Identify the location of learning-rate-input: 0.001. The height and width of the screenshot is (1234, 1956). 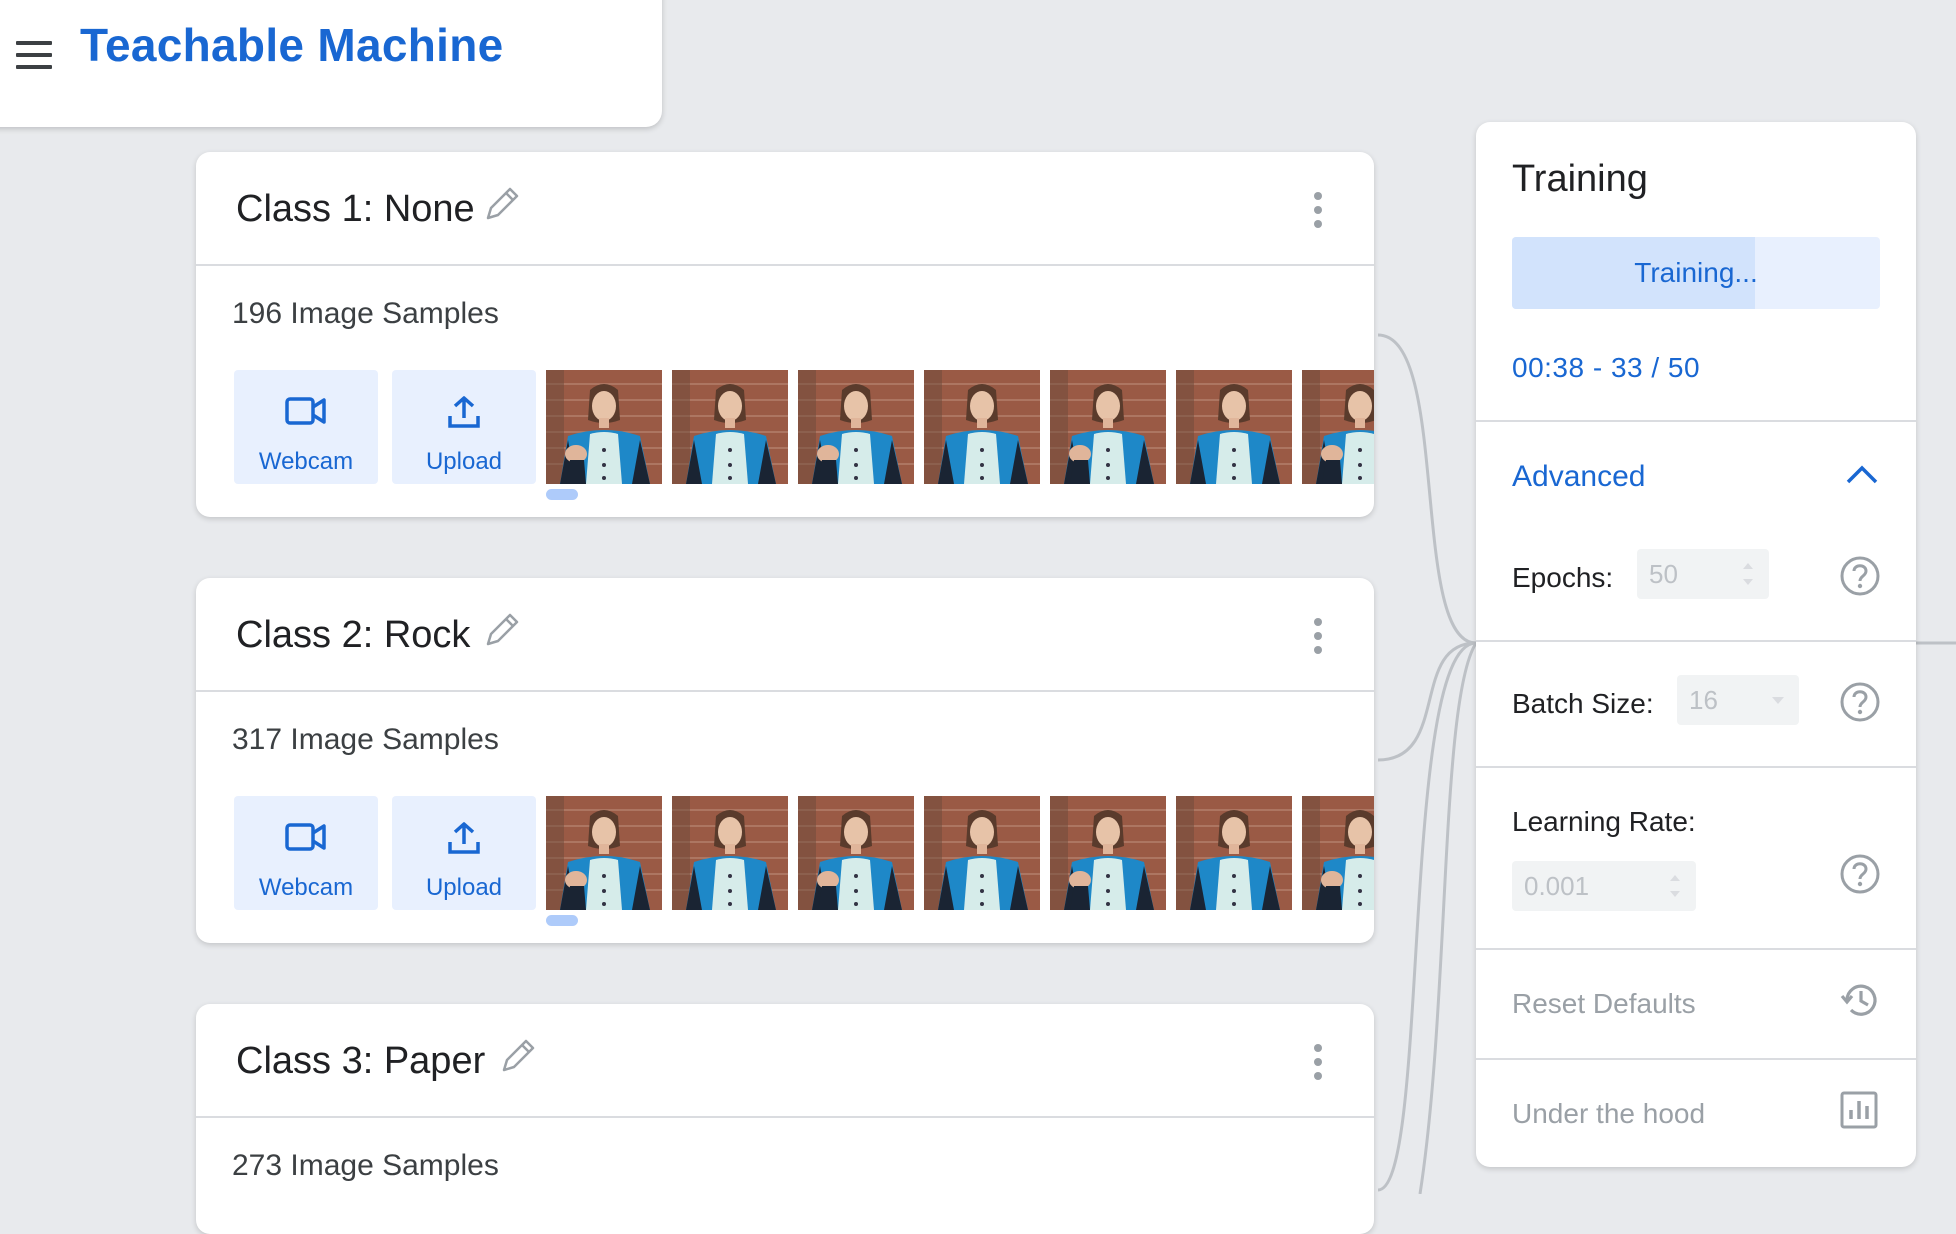
(1604, 886).